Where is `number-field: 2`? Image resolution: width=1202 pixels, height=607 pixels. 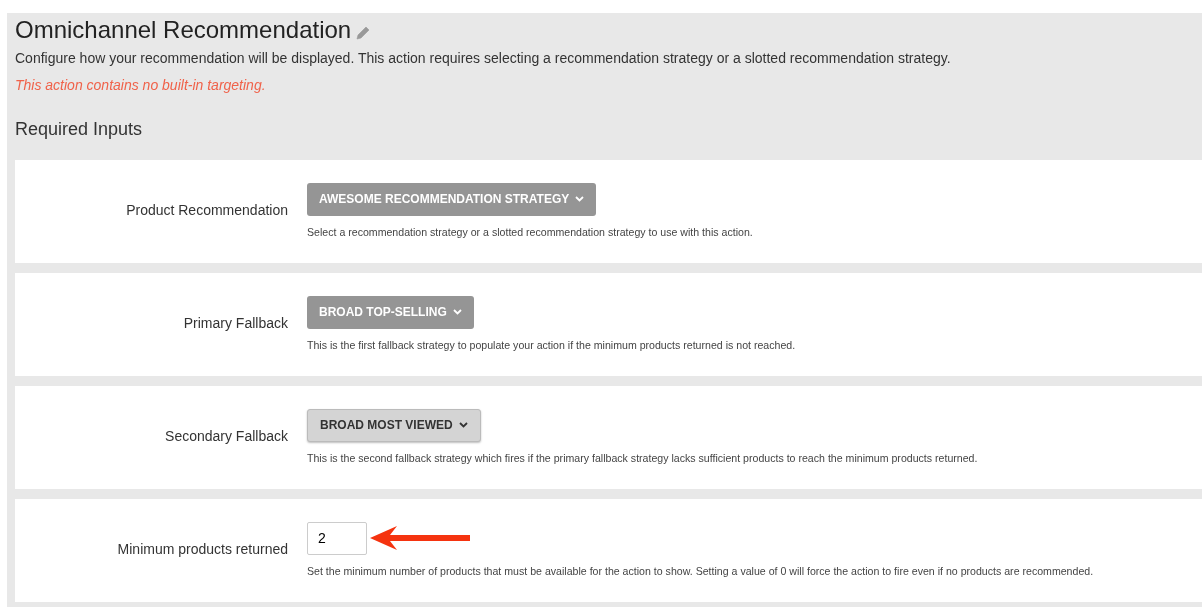
number-field: 2 is located at coordinates (337, 538).